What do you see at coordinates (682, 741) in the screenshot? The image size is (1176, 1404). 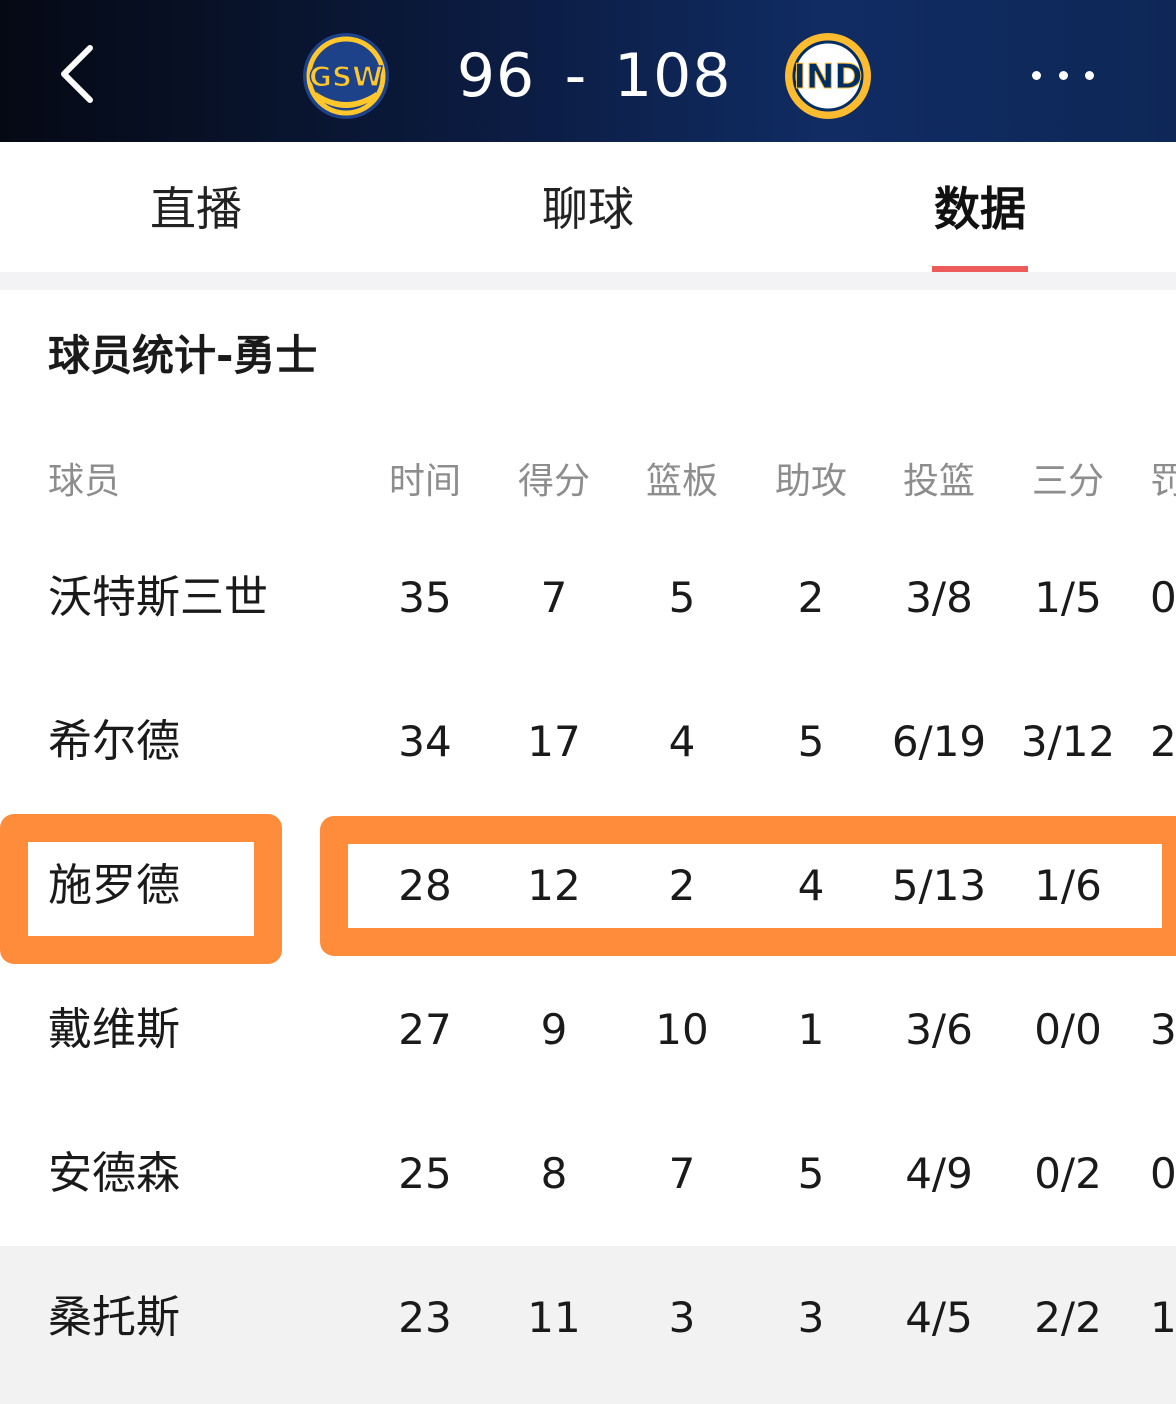 I see `stat-rebounds: 4` at bounding box center [682, 741].